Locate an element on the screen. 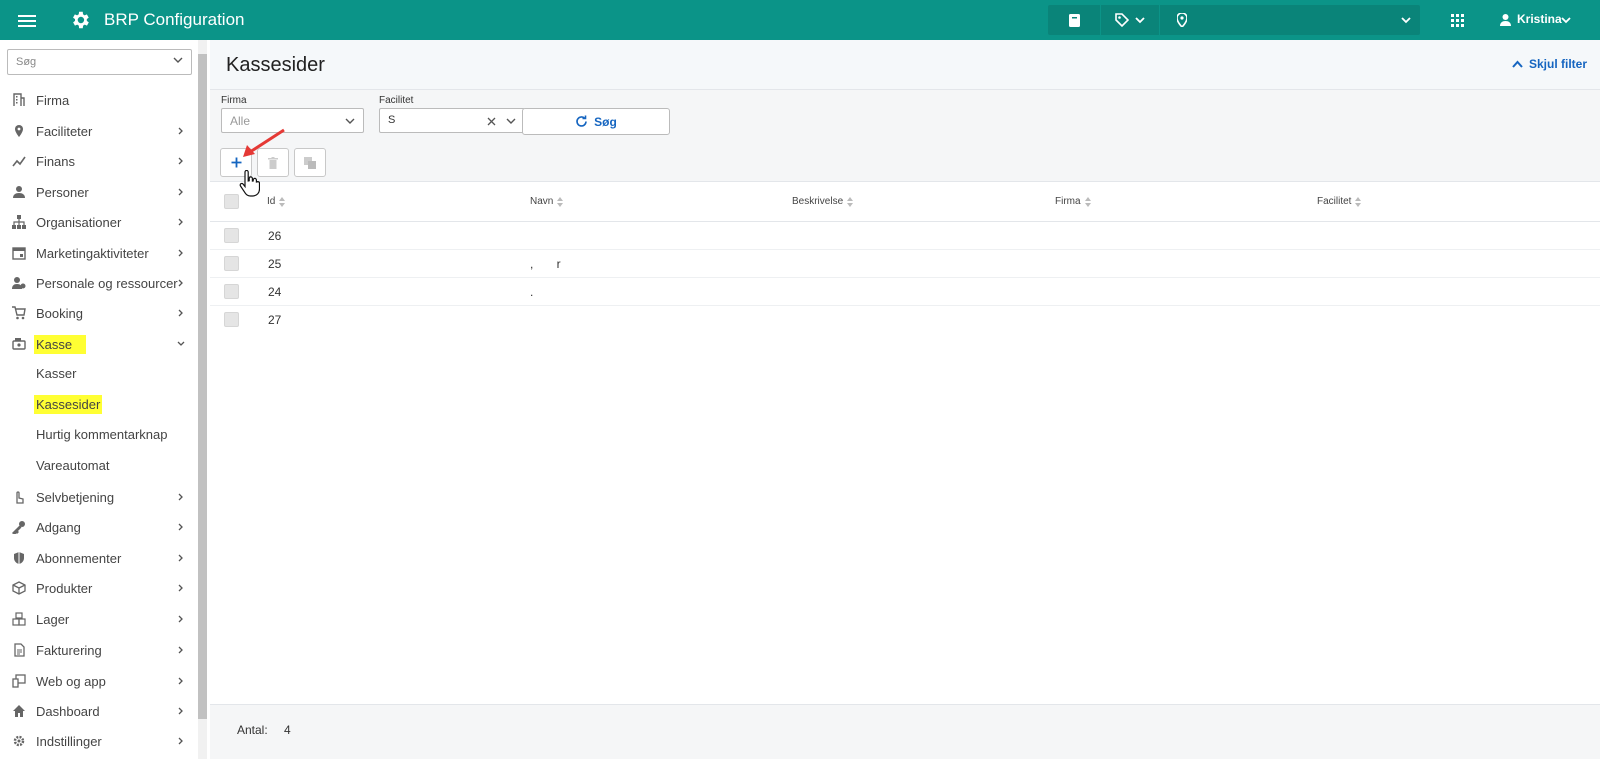 This screenshot has height=759, width=1600. column-header-facilitet: Facilitet is located at coordinates (1339, 201).